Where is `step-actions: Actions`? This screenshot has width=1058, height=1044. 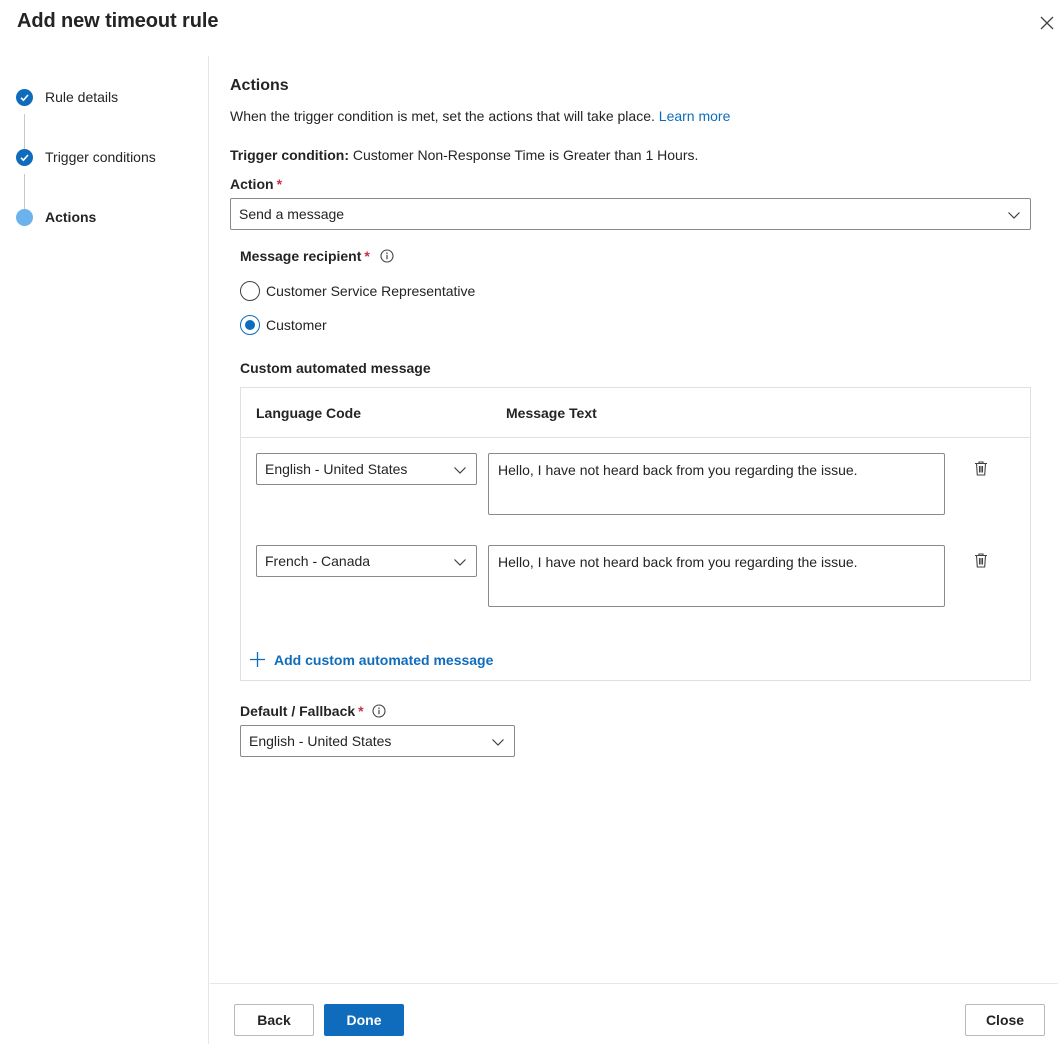 step-actions: Actions is located at coordinates (56, 217).